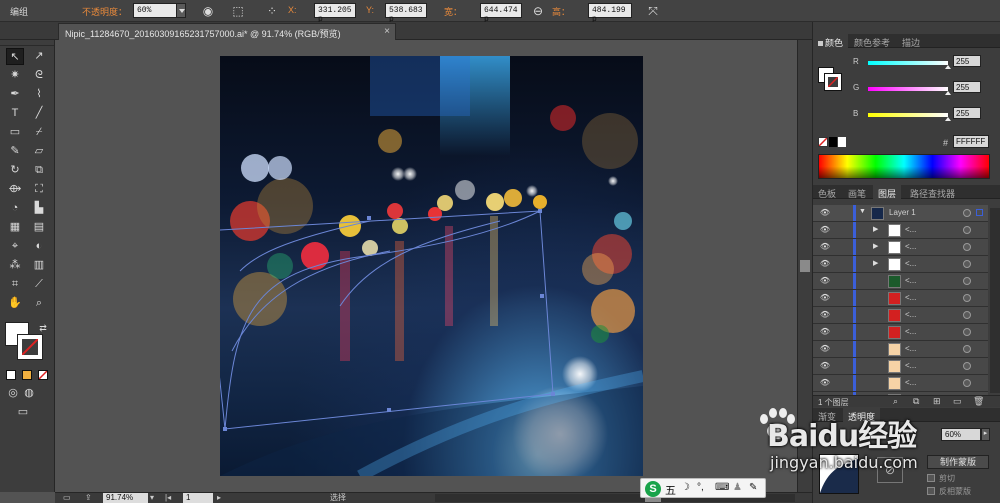 The height and width of the screenshot is (503, 1000). Describe the element at coordinates (238, 11) in the screenshot. I see `align-to-icon: ⬚` at that location.